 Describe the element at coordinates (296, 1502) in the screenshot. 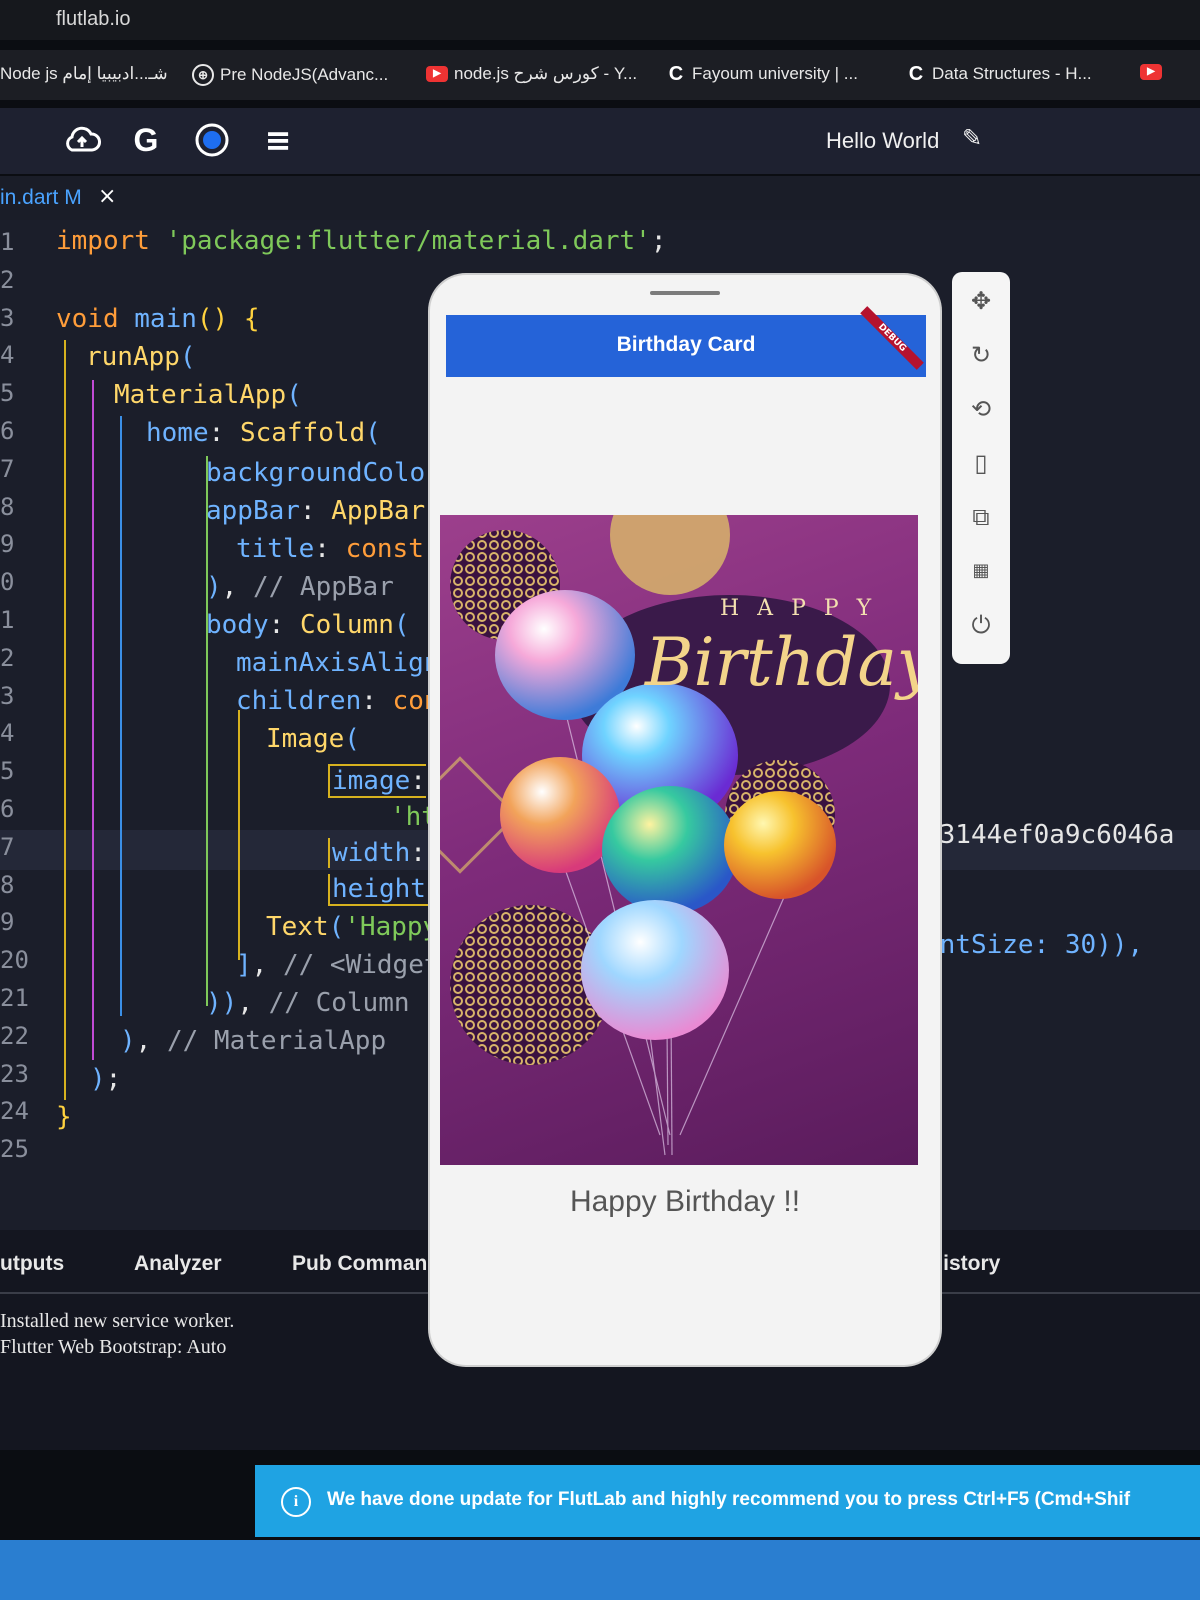

I see `info-icon: i` at that location.